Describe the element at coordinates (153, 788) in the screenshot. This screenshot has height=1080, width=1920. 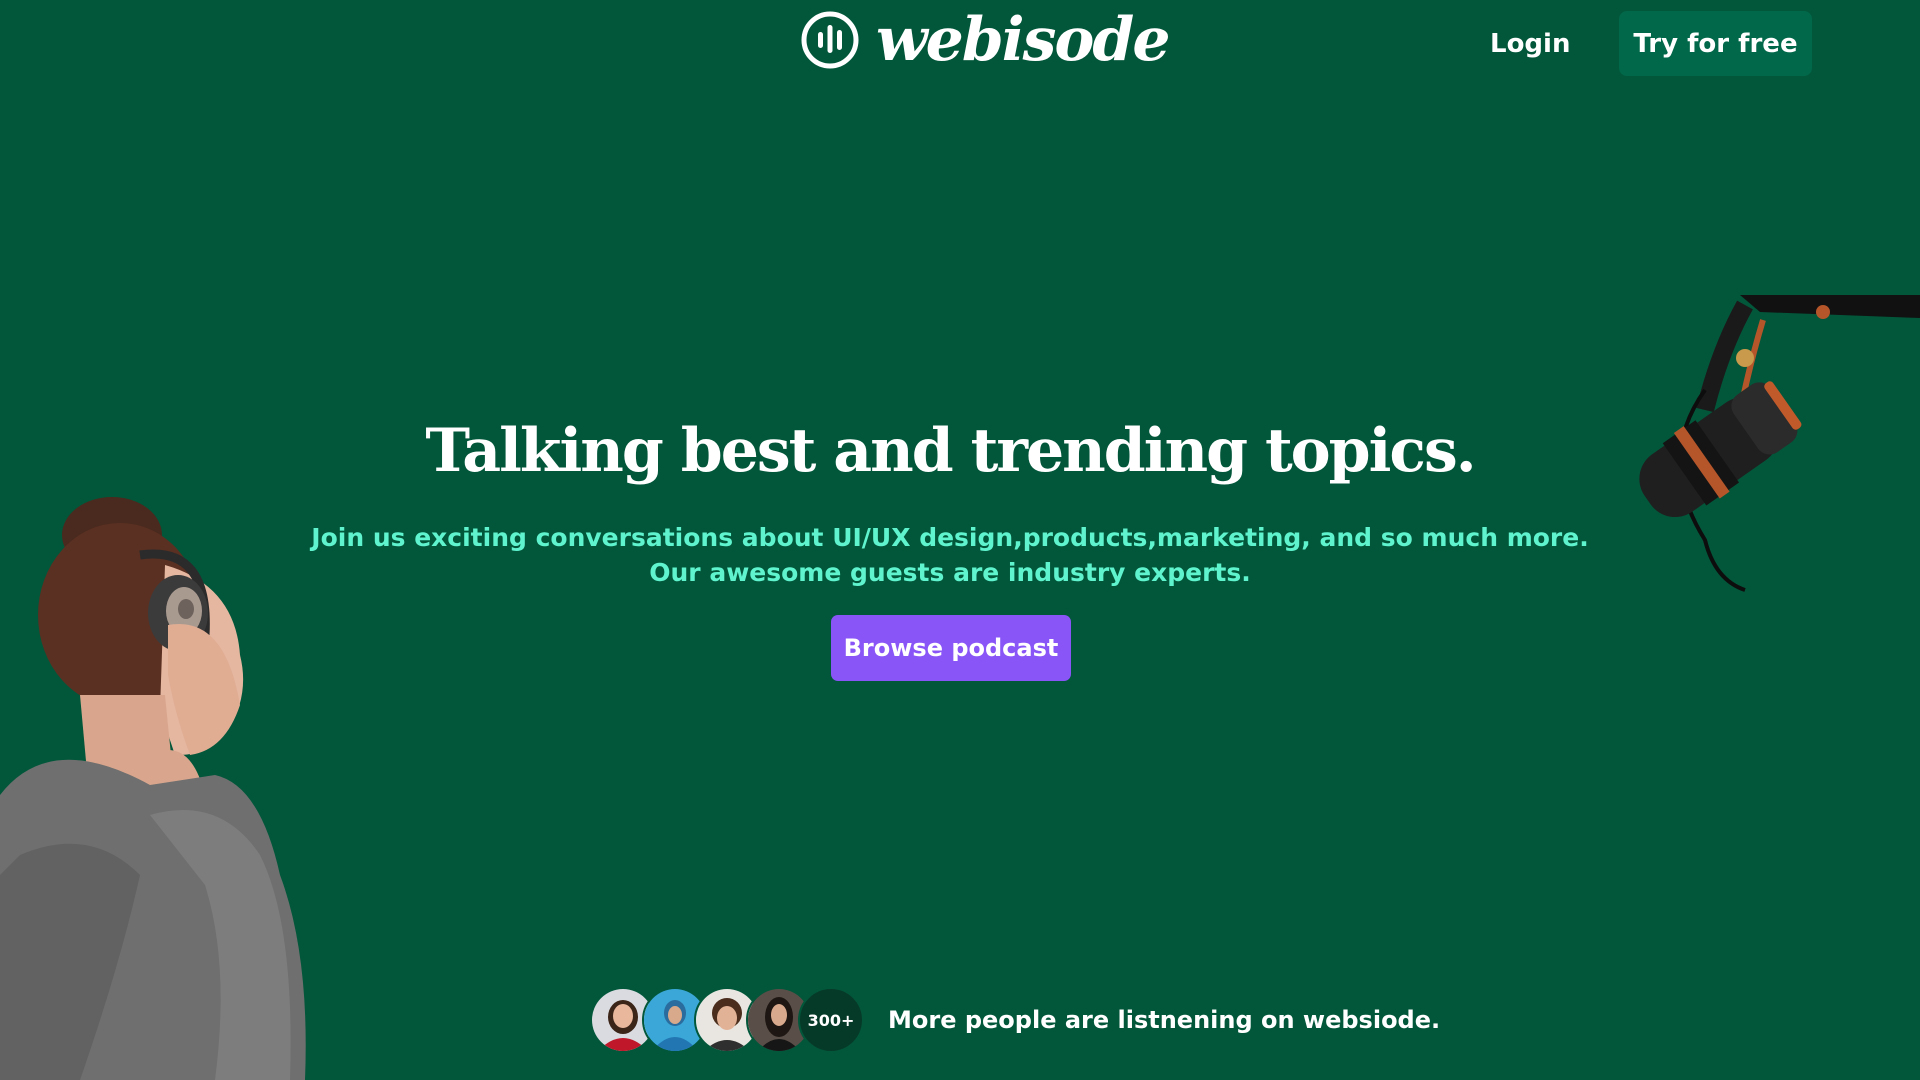
I see `woman-with-headphones-photo` at that location.